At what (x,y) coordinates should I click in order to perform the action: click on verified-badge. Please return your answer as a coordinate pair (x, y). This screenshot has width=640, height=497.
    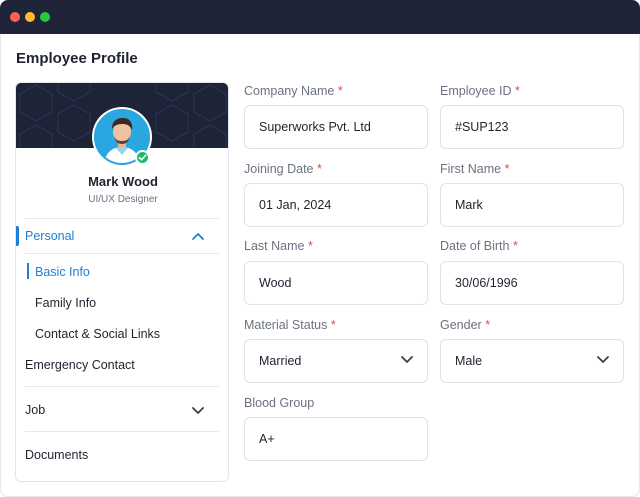
    Looking at the image, I should click on (142, 157).